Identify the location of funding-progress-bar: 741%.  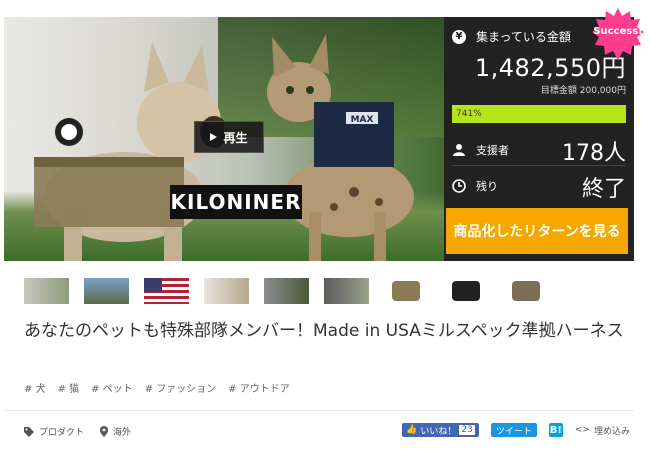
(539, 114).